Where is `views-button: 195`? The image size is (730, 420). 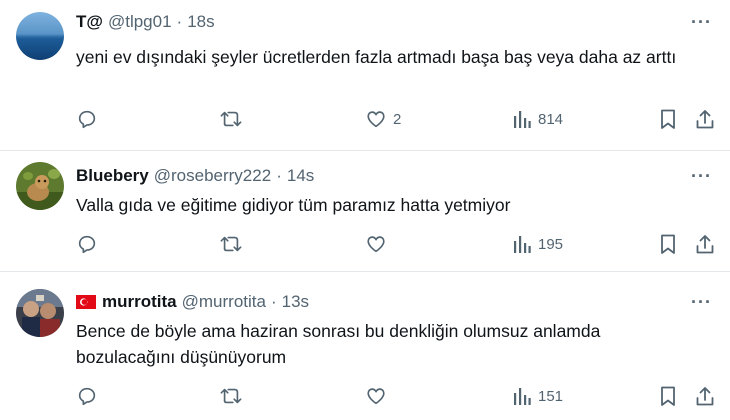 views-button: 195 is located at coordinates (537, 244).